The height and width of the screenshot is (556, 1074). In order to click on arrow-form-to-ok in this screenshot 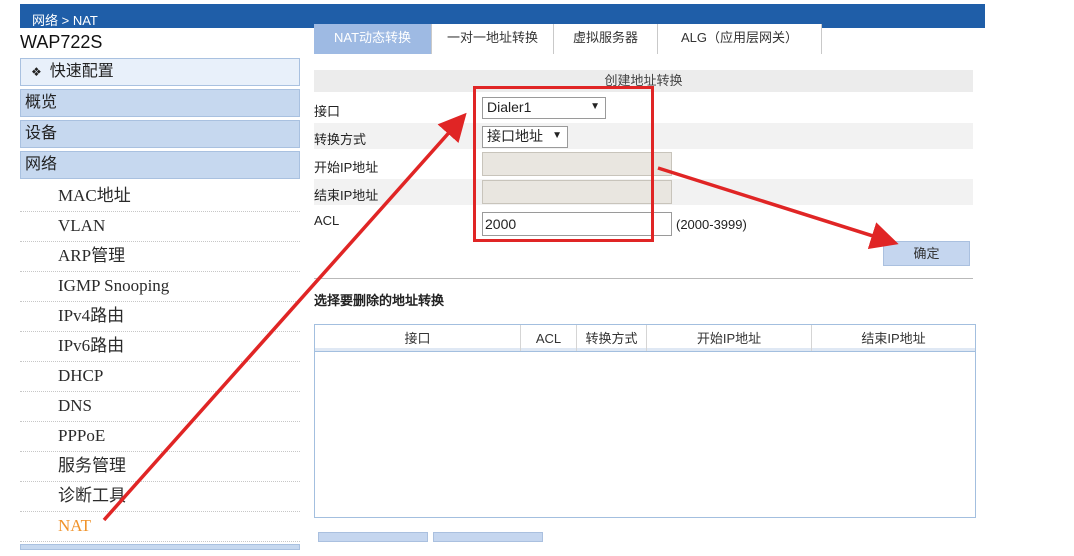, I will do `click(778, 208)`.